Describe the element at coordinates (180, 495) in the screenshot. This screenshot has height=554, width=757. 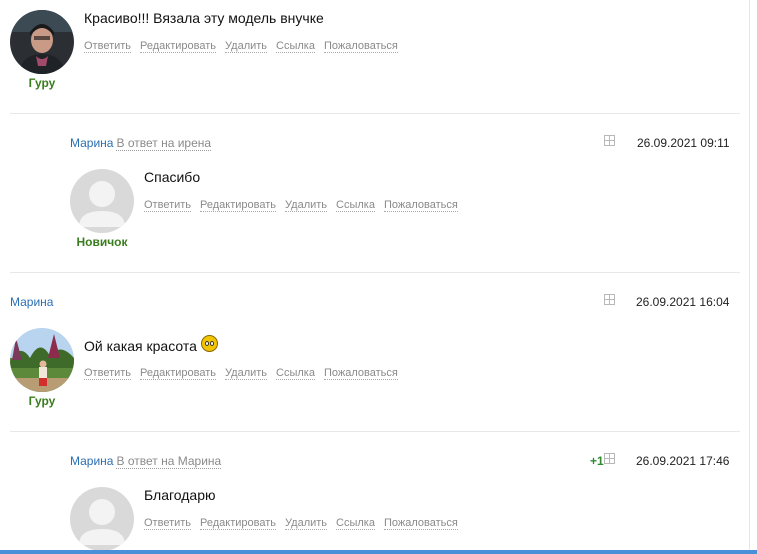
I see `comment-text: Благодарю` at that location.